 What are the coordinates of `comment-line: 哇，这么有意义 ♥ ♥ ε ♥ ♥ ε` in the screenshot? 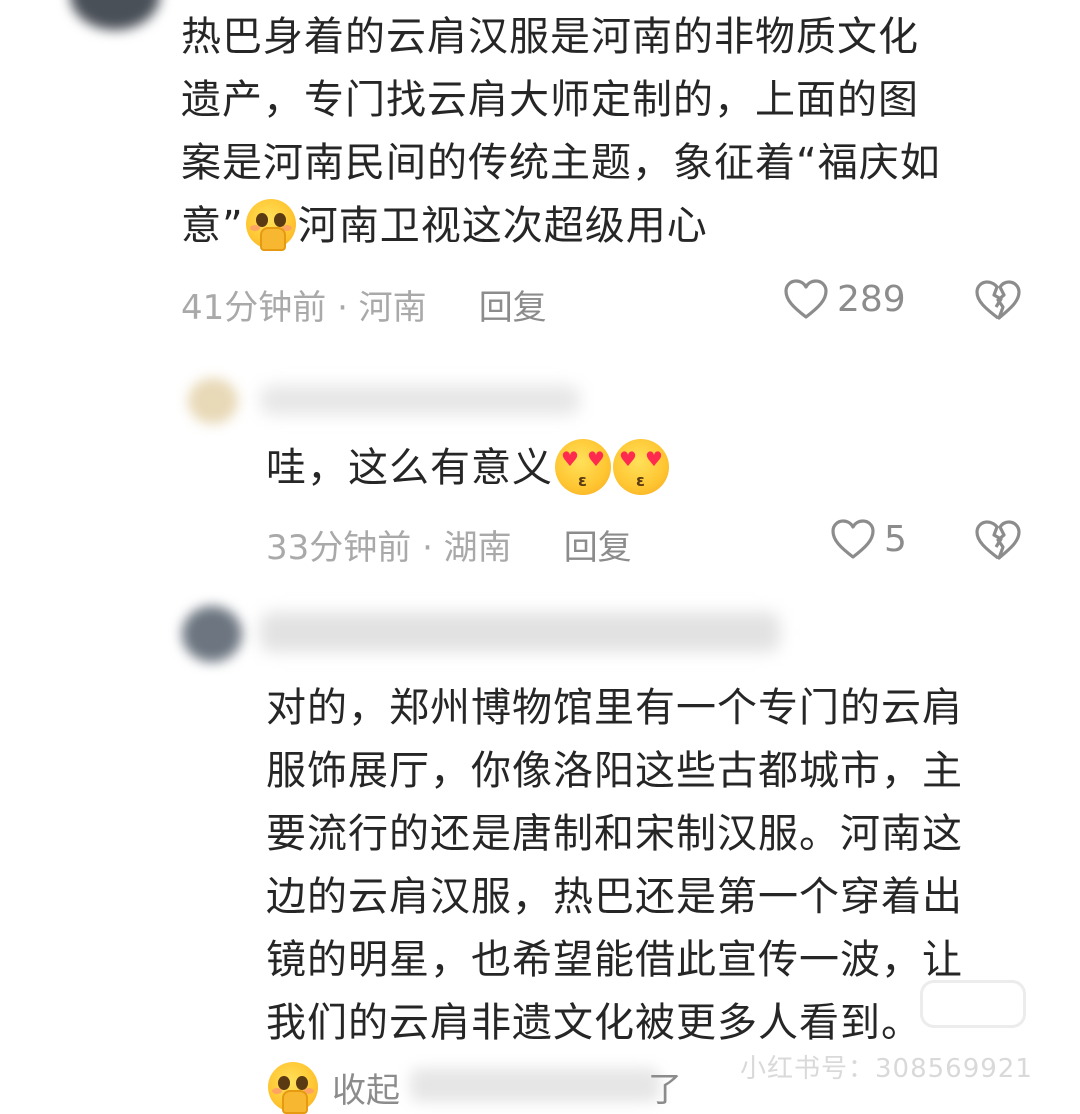 It's located at (467, 468).